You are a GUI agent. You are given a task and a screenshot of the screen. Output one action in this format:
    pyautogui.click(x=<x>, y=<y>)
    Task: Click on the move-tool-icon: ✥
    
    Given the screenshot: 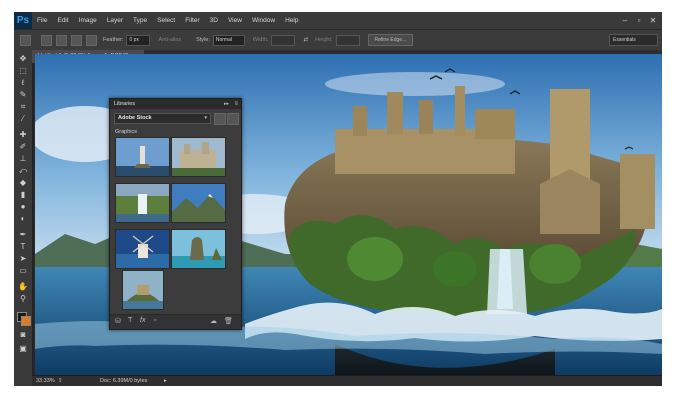 What is the action you would take?
    pyautogui.click(x=23, y=59)
    